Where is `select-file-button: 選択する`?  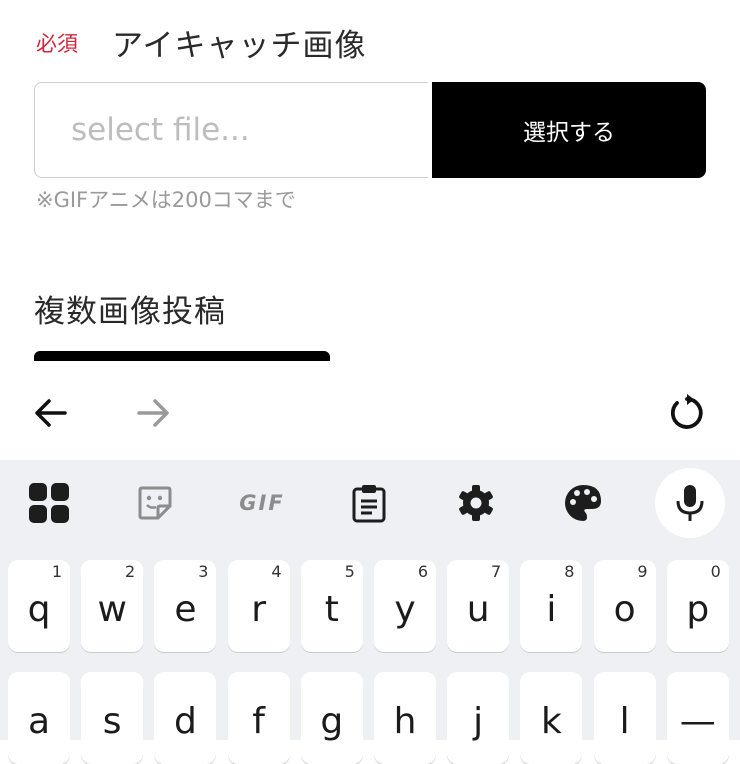
select-file-button: 選択する is located at coordinates (569, 130).